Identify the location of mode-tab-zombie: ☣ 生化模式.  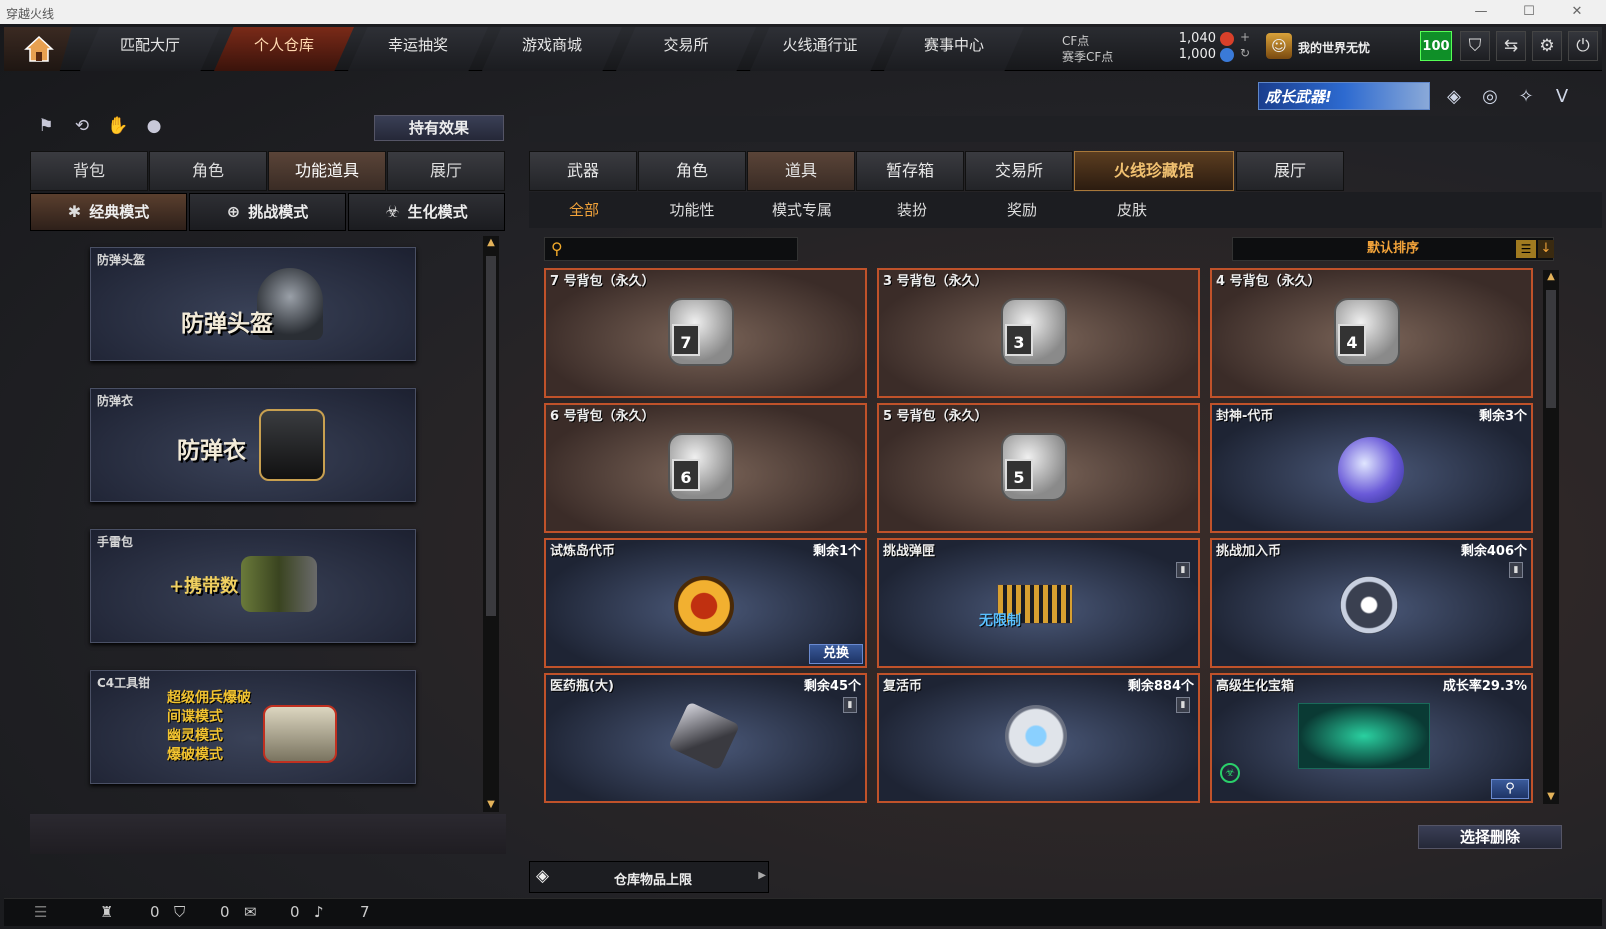
(426, 212).